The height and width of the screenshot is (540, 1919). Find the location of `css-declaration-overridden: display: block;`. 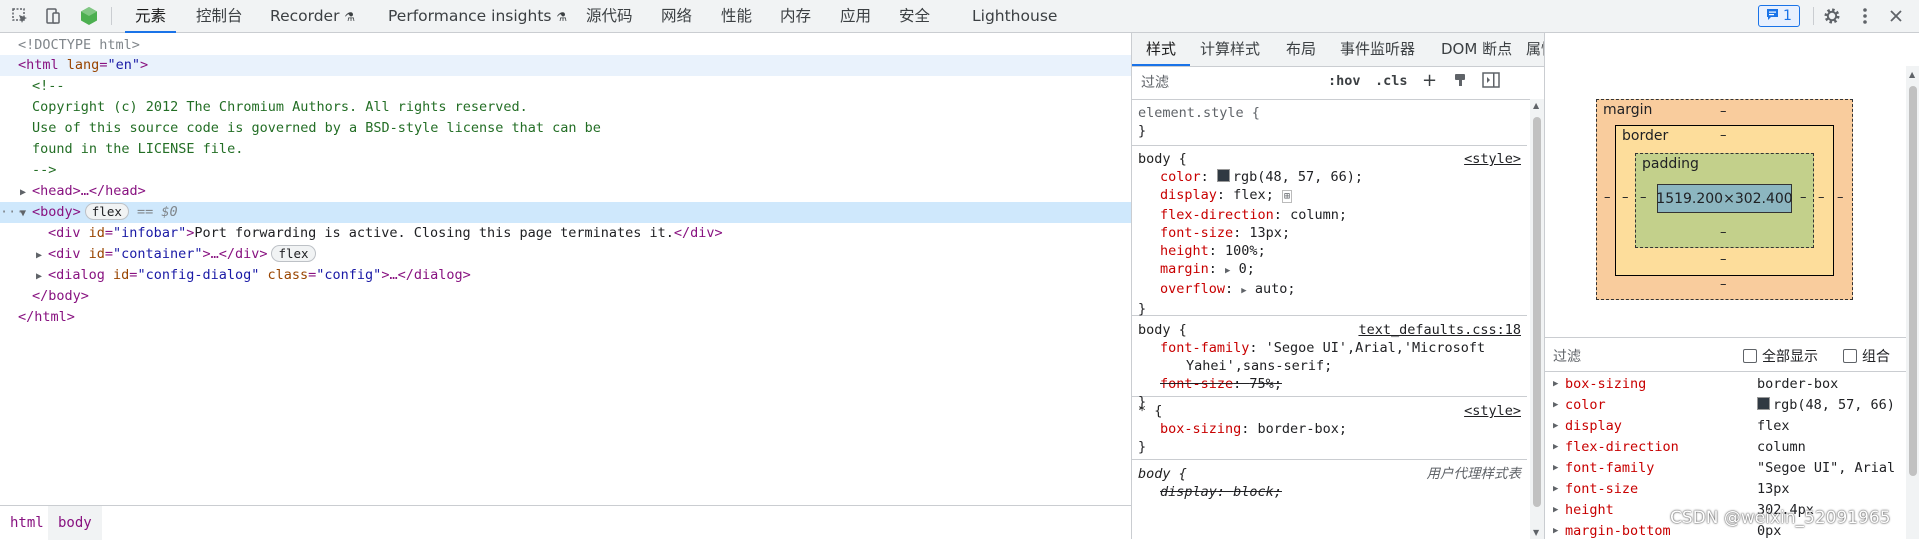

css-declaration-overridden: display: block; is located at coordinates (1329, 492).